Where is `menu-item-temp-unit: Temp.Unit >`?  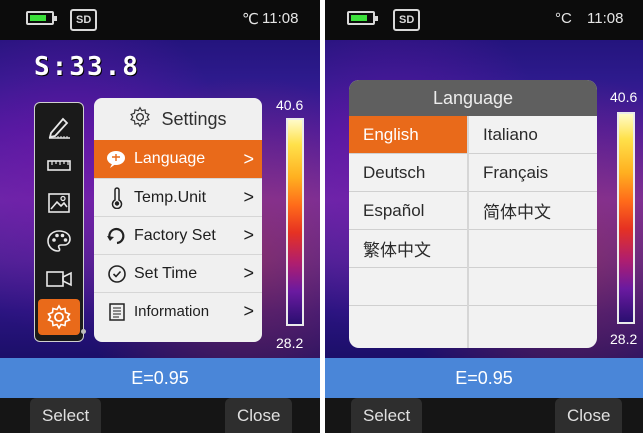 menu-item-temp-unit: Temp.Unit > is located at coordinates (178, 197).